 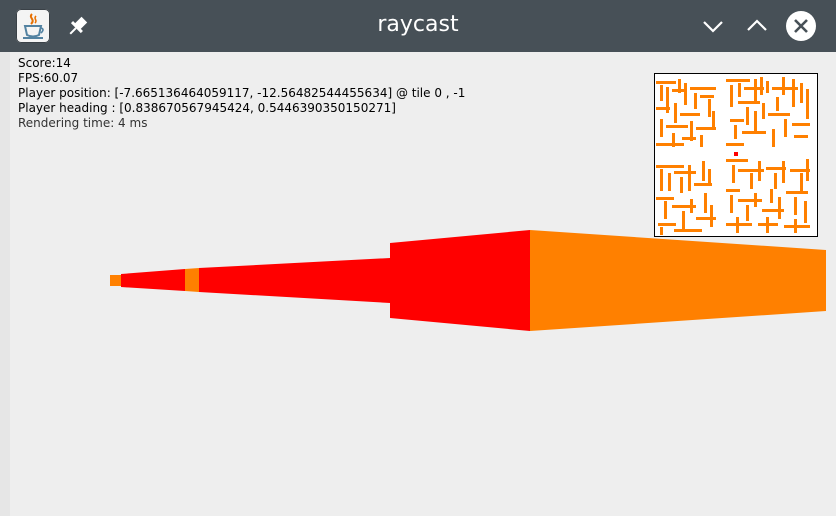 What do you see at coordinates (83, 123) in the screenshot?
I see `rendering-time-text: Rendering time: 4 ms` at bounding box center [83, 123].